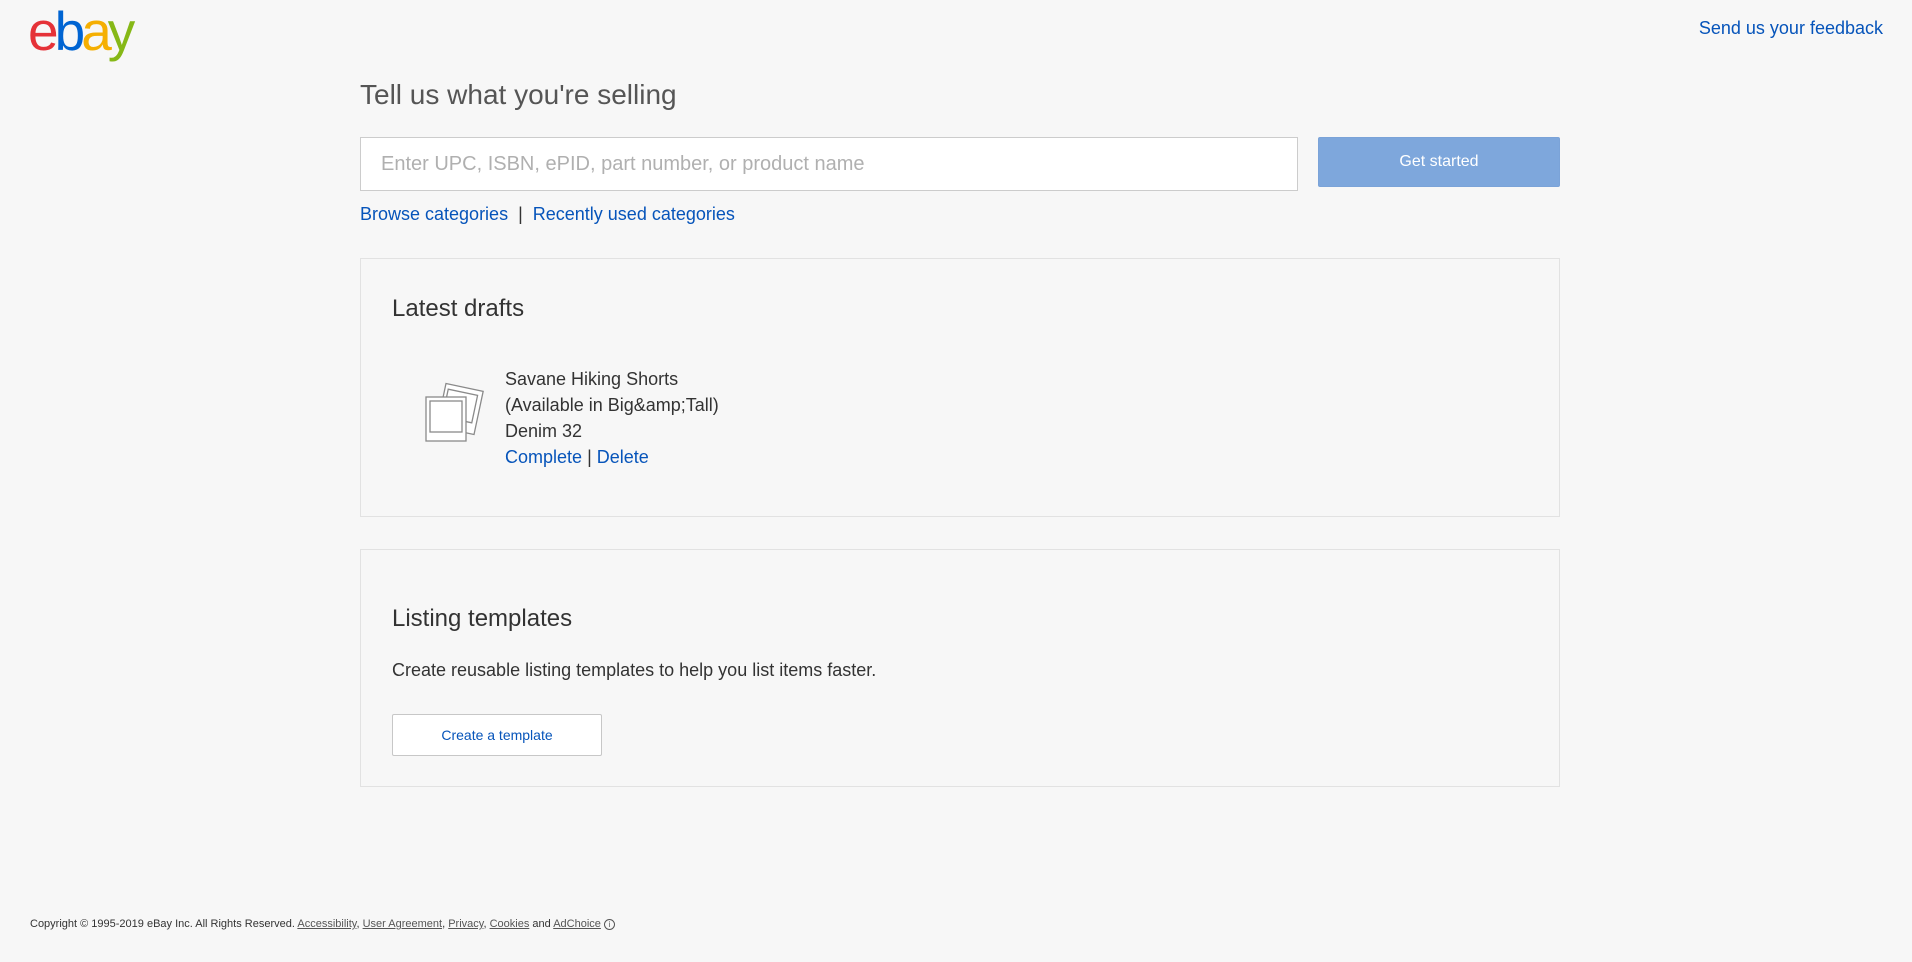  What do you see at coordinates (544, 431) in the screenshot?
I see `draft-title-line: Denim 32` at bounding box center [544, 431].